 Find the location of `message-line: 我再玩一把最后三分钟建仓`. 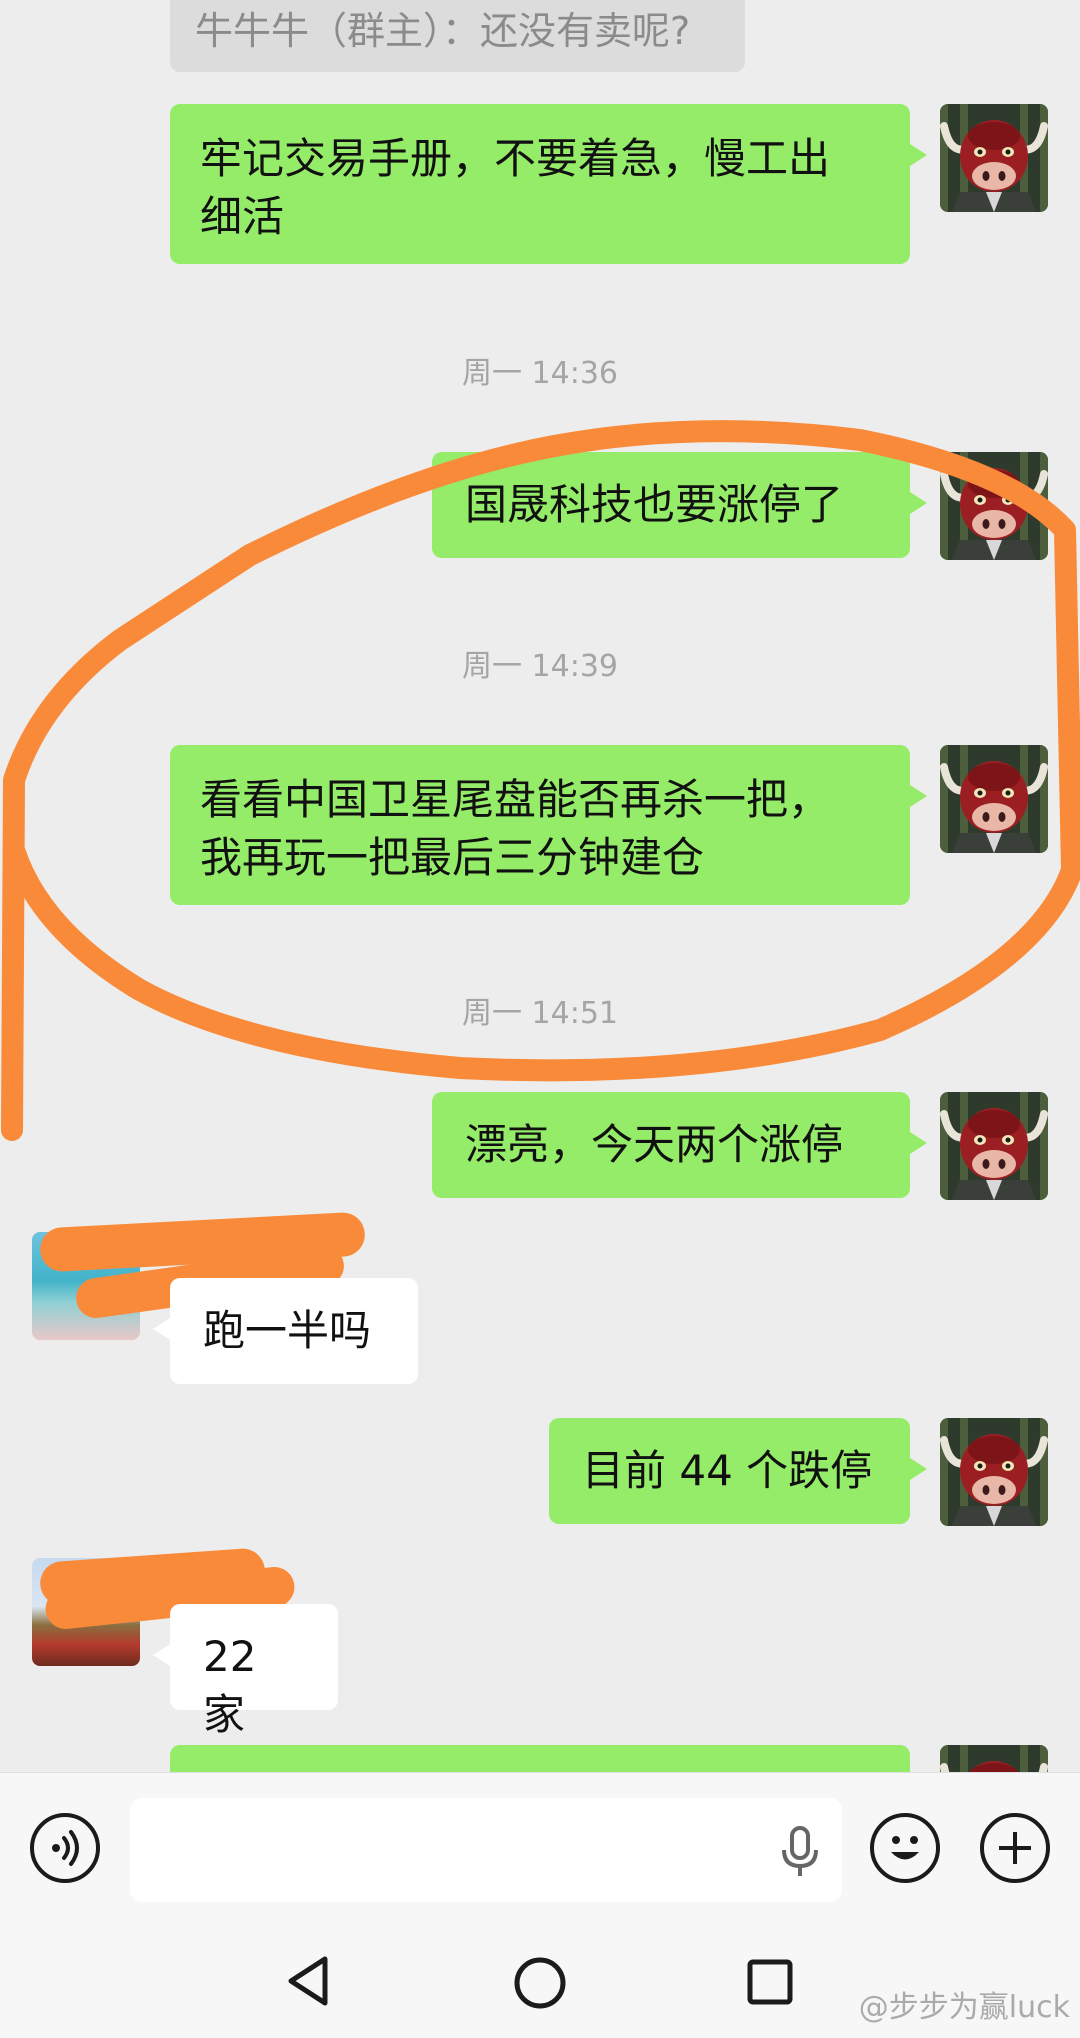

message-line: 我再玩一把最后三分钟建仓 is located at coordinates (452, 857).